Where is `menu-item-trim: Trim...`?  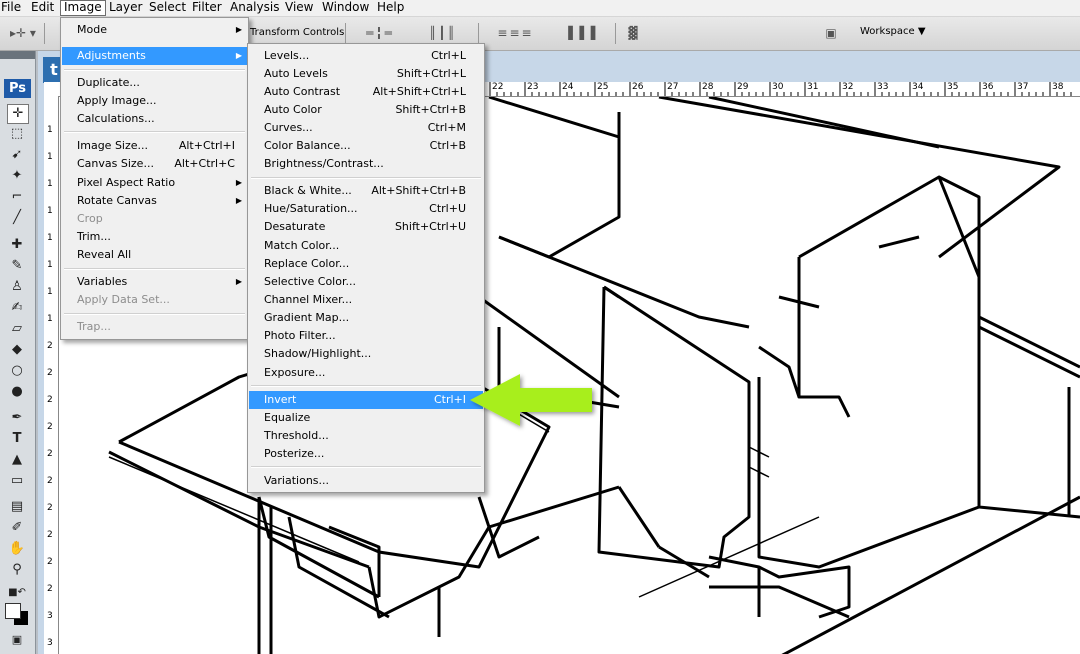 menu-item-trim: Trim... is located at coordinates (154, 237).